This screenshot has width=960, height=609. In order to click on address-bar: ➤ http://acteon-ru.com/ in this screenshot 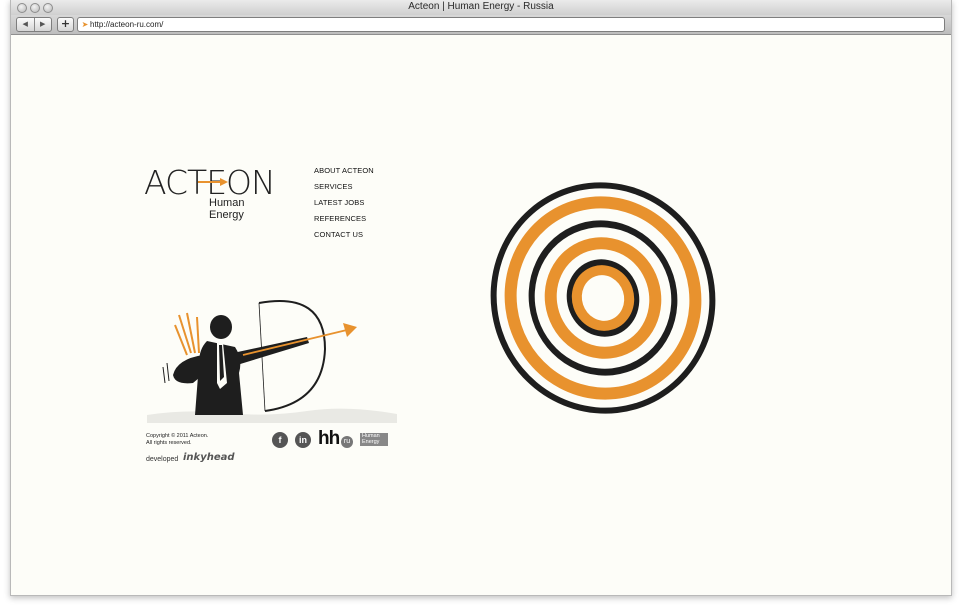, I will do `click(511, 24)`.